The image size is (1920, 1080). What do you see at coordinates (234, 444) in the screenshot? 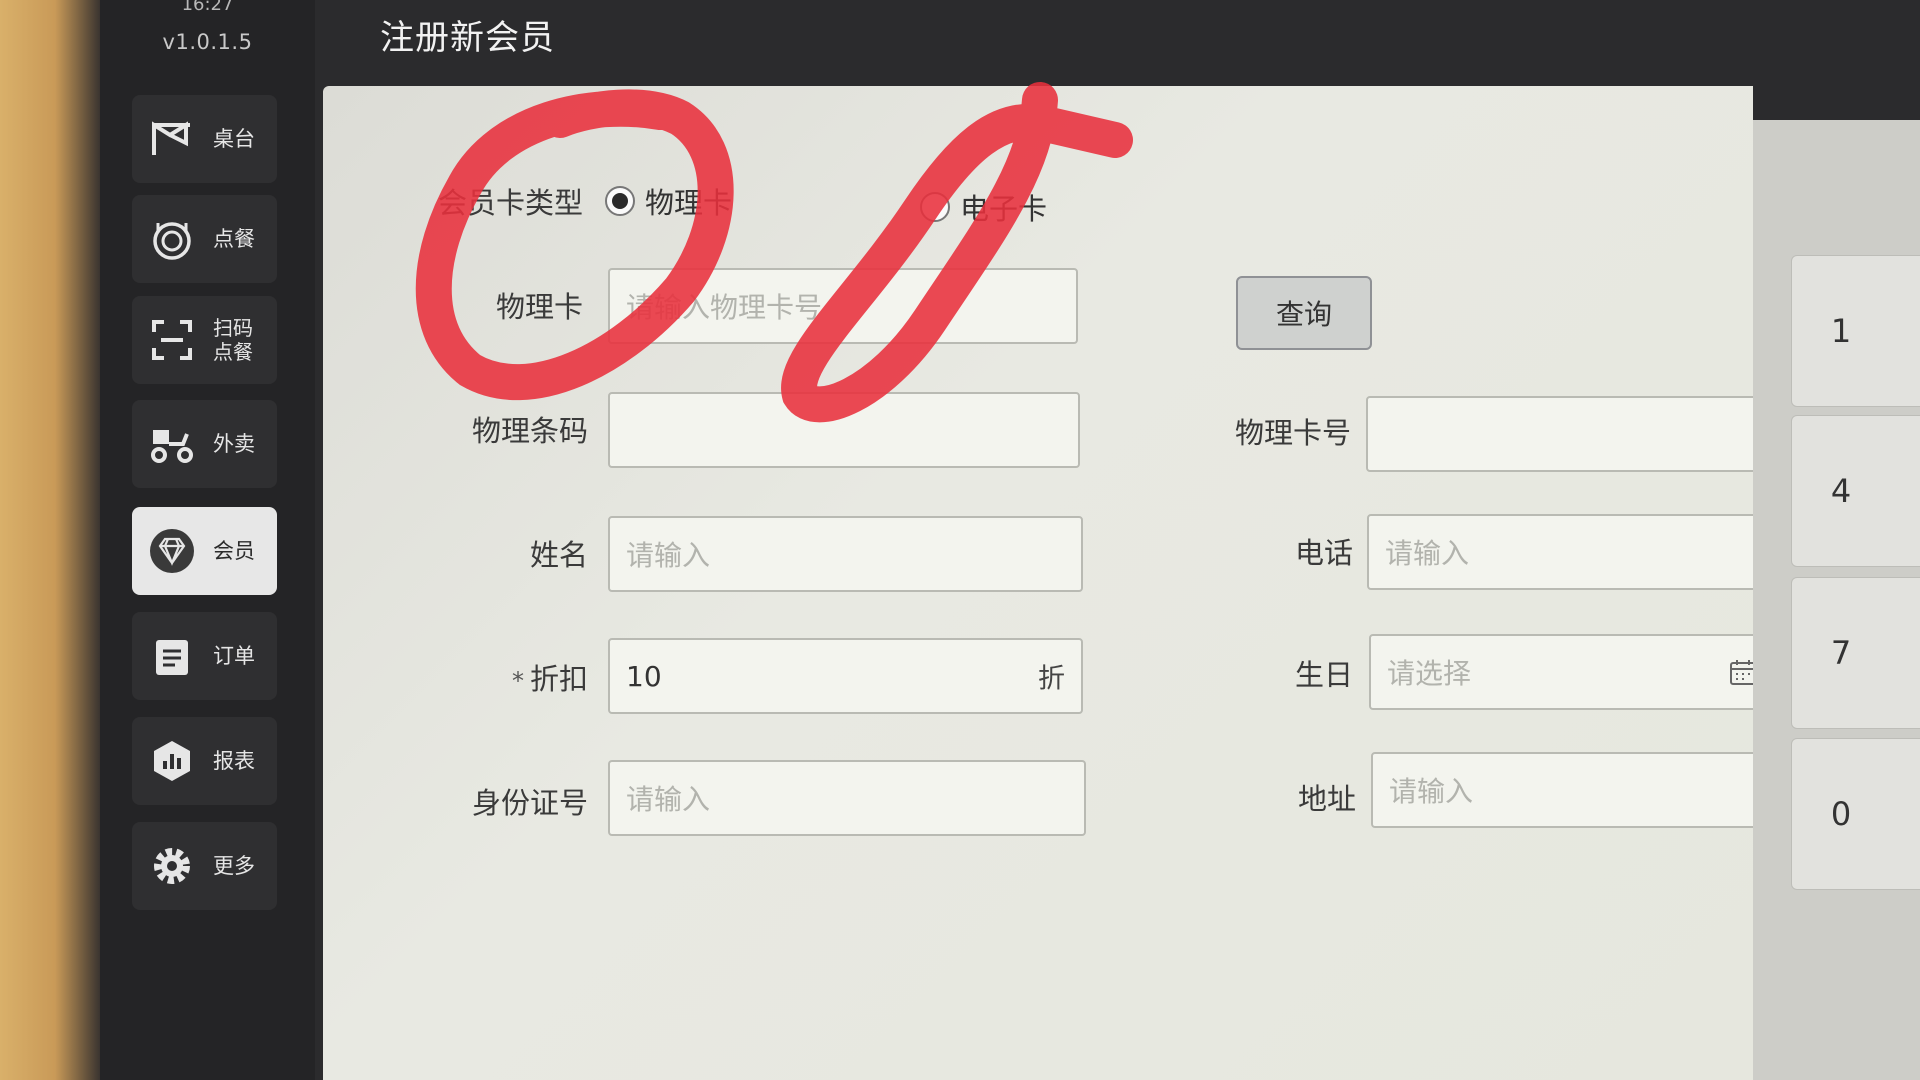
I see `sidebar-item-label: 外卖` at bounding box center [234, 444].